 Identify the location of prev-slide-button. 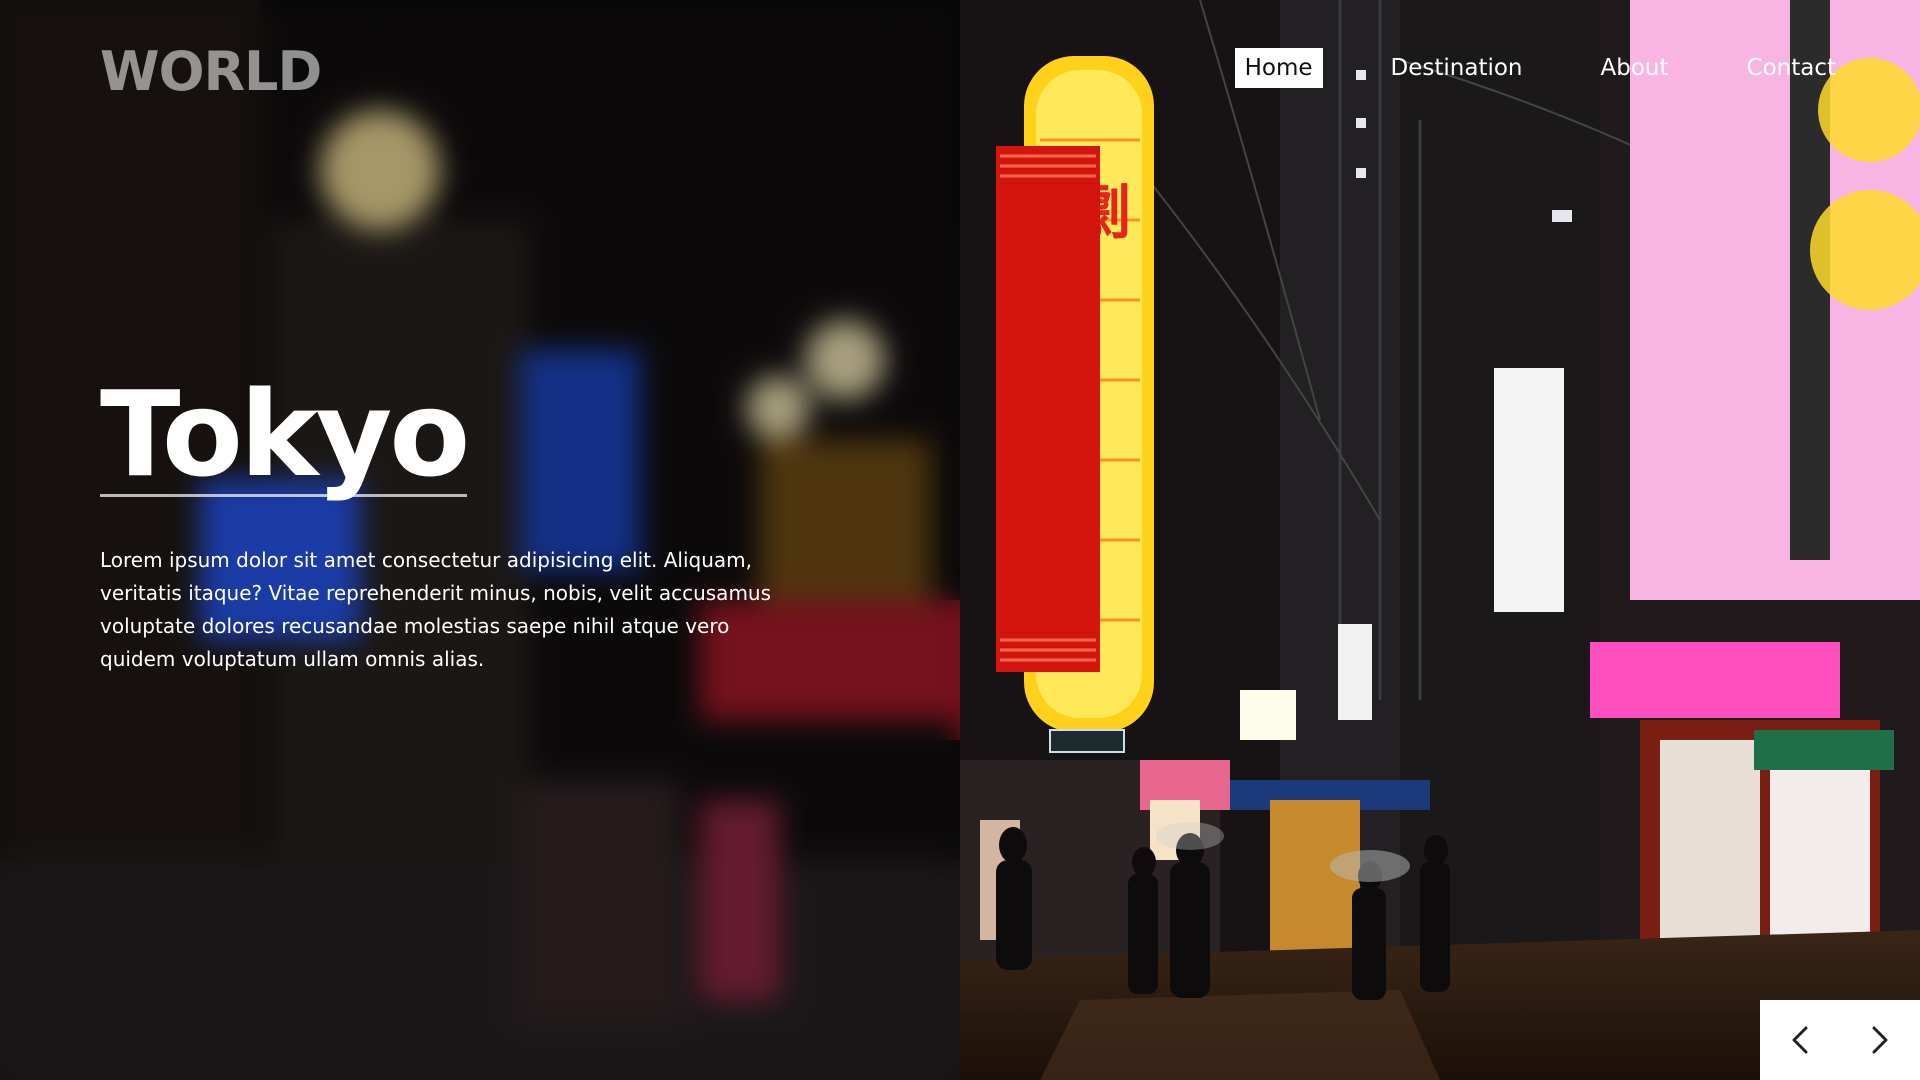
(1800, 1040).